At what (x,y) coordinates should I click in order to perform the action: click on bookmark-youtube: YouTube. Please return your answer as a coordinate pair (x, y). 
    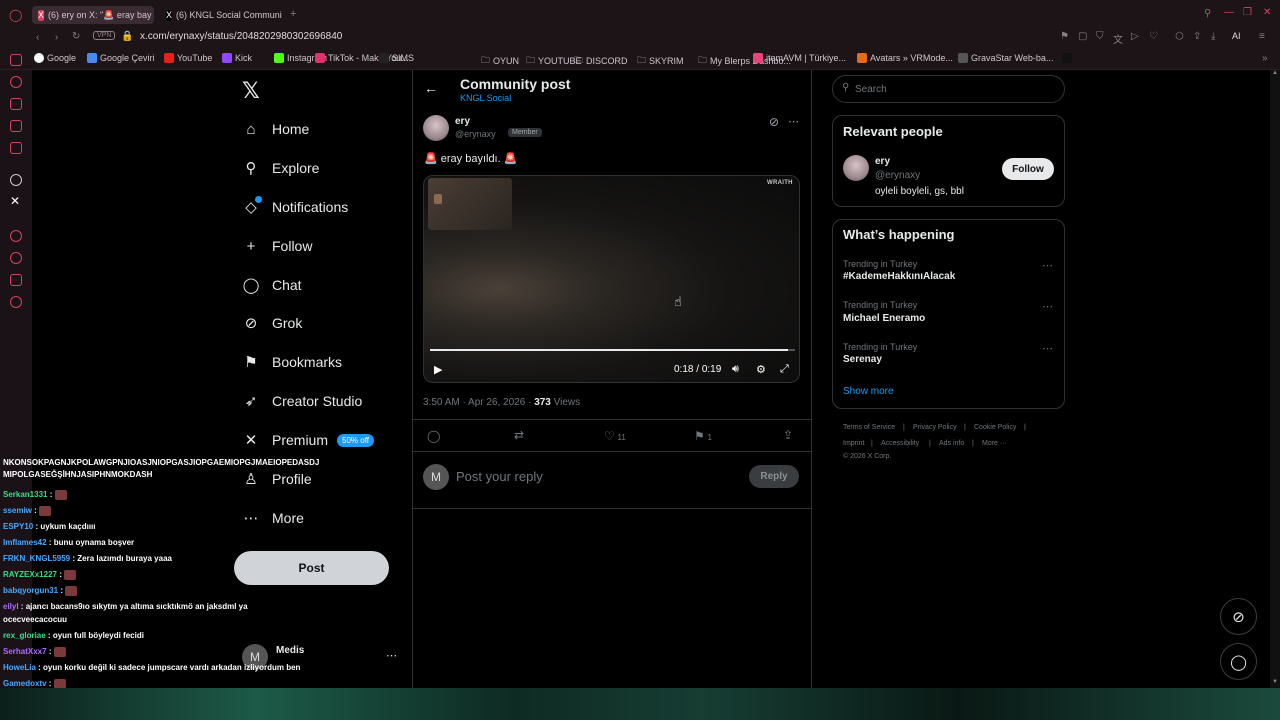
    Looking at the image, I should click on (188, 58).